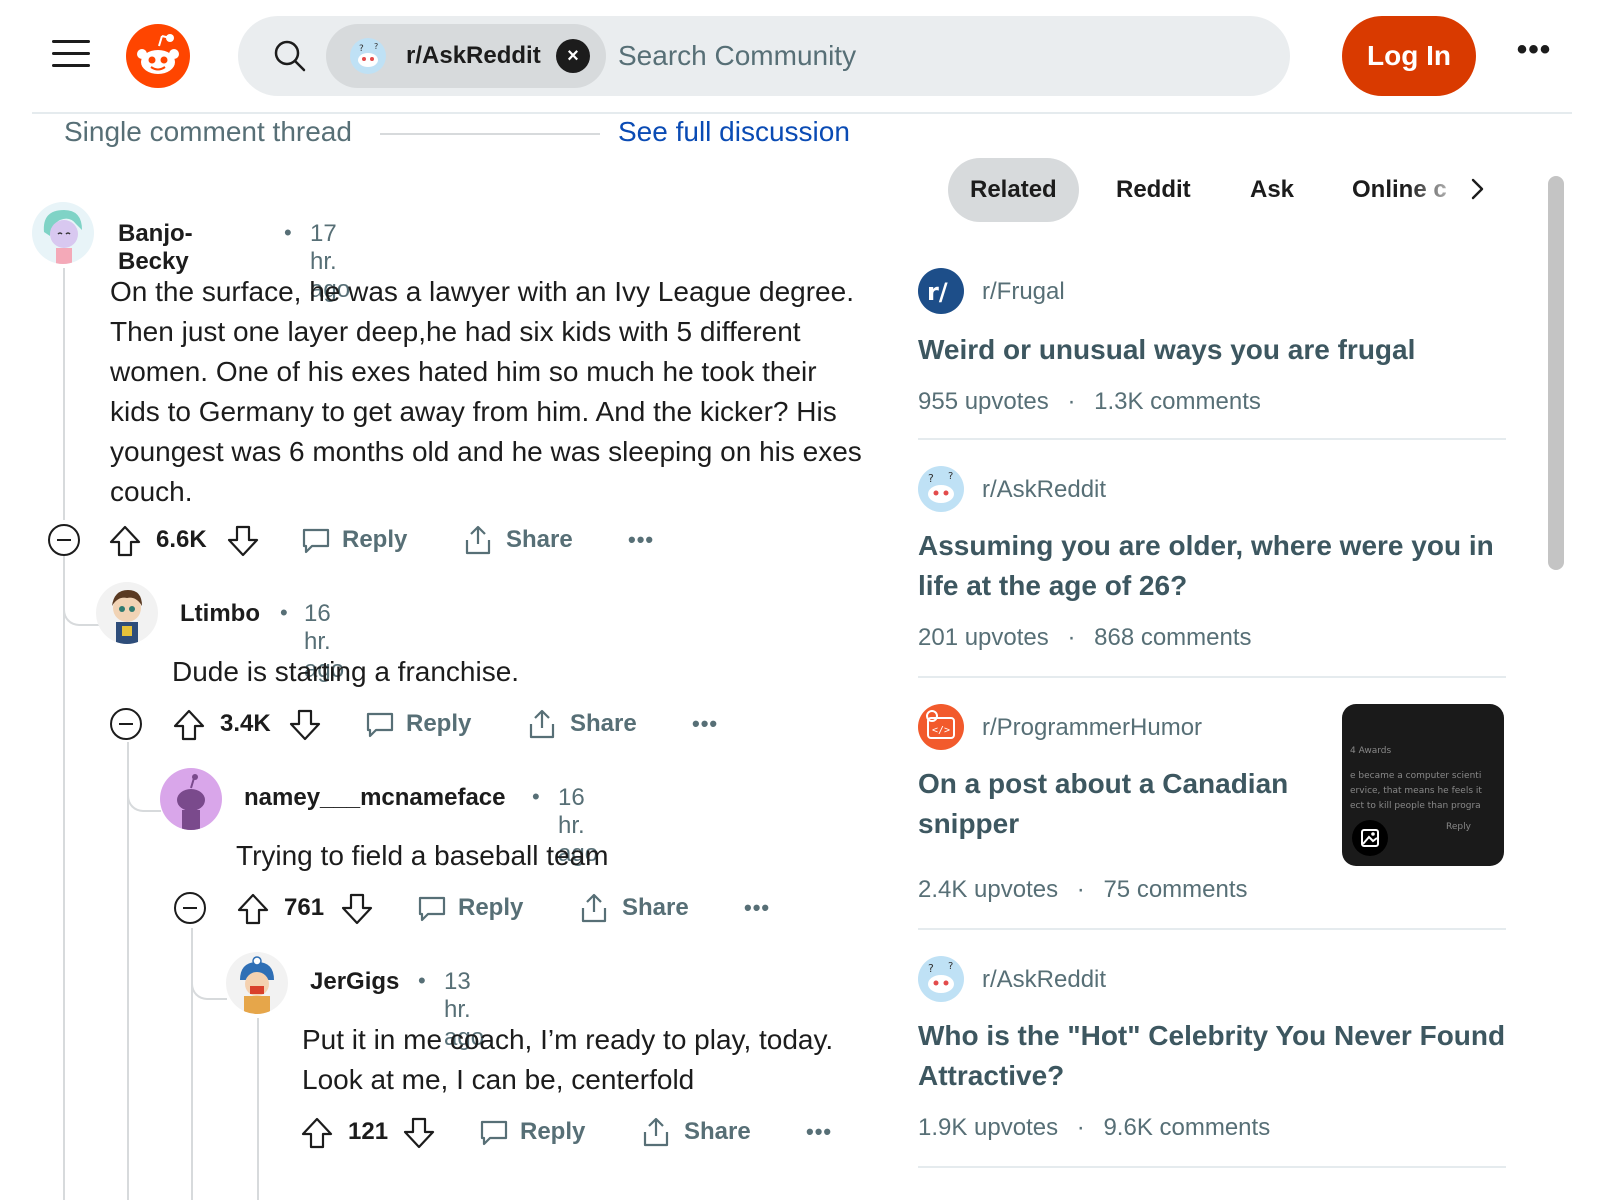  What do you see at coordinates (181, 539) in the screenshot?
I see `vote-score: 6.6K` at bounding box center [181, 539].